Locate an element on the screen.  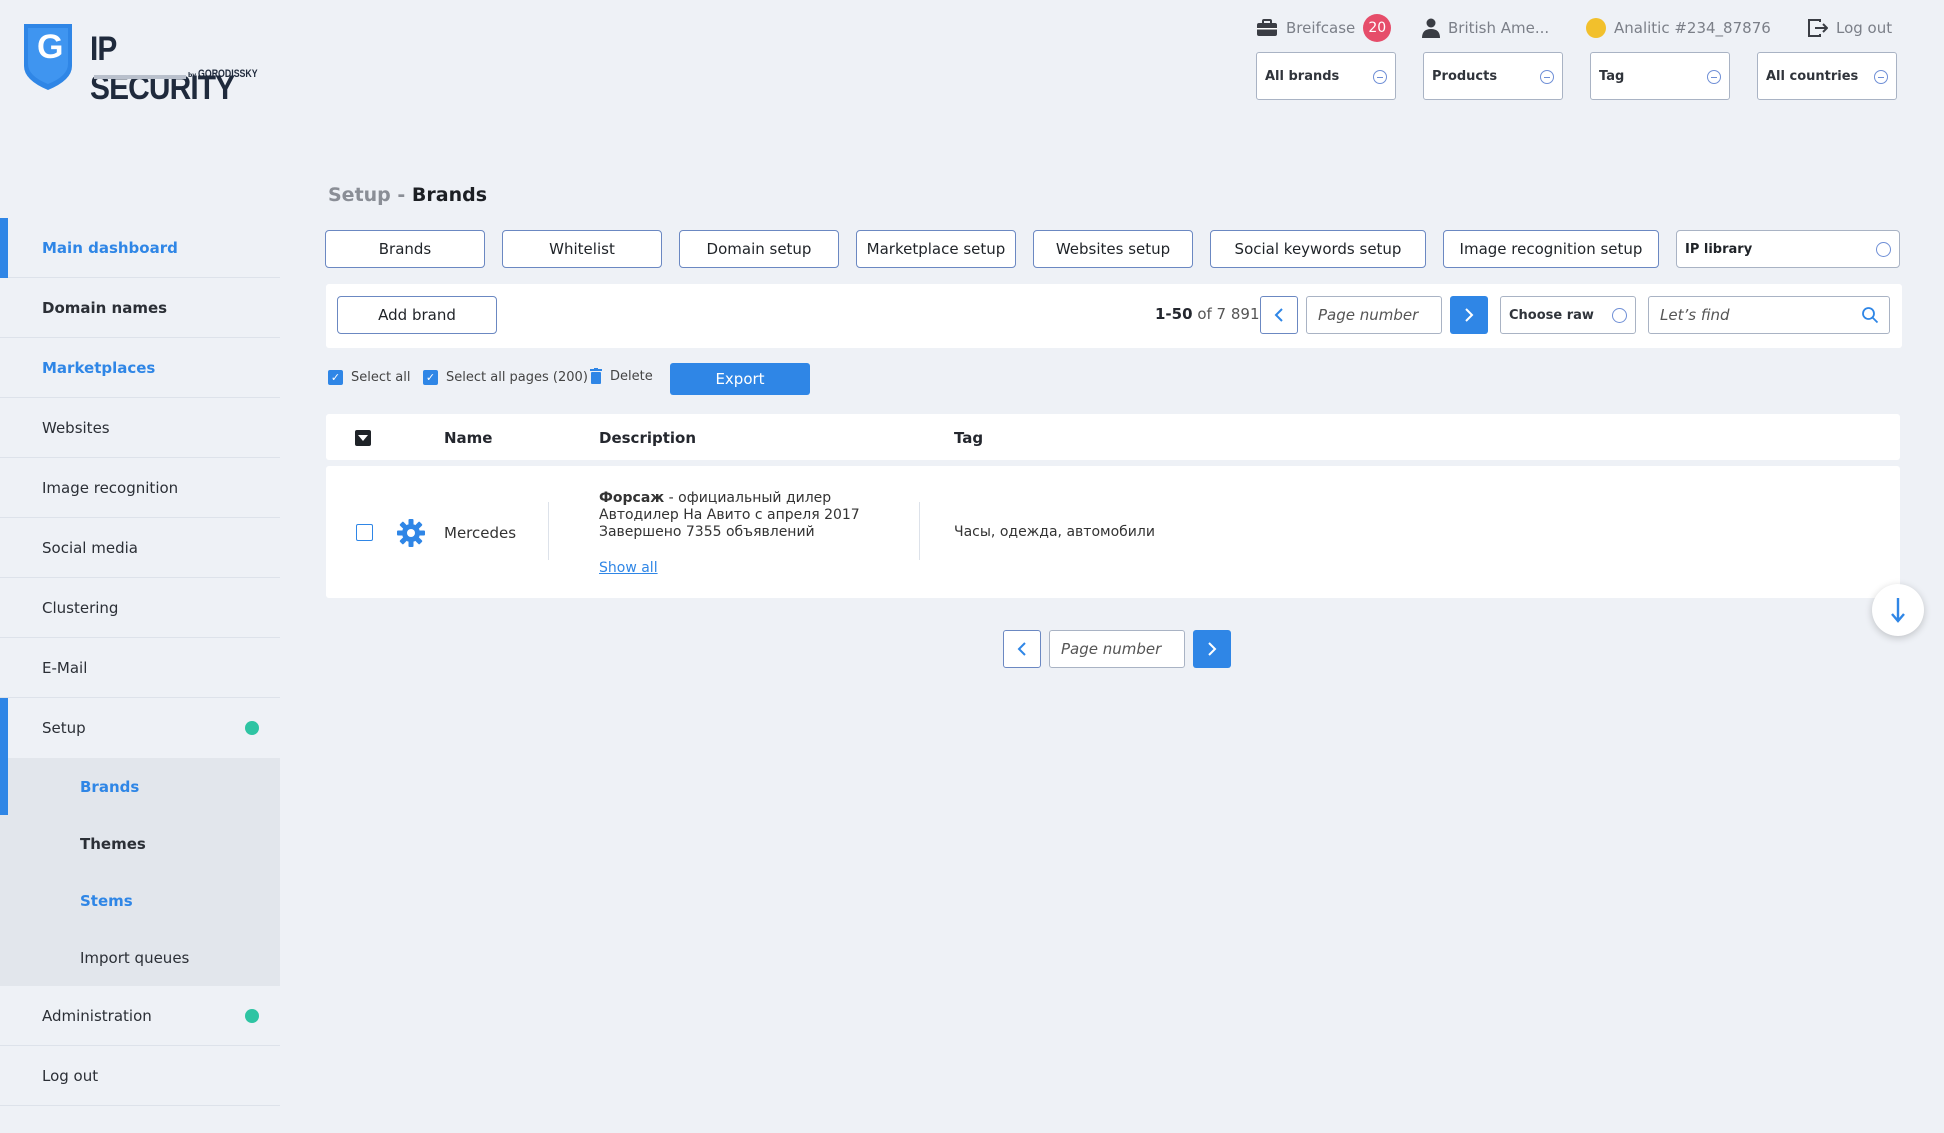
bottom-prev-page-button is located at coordinates (1022, 649).